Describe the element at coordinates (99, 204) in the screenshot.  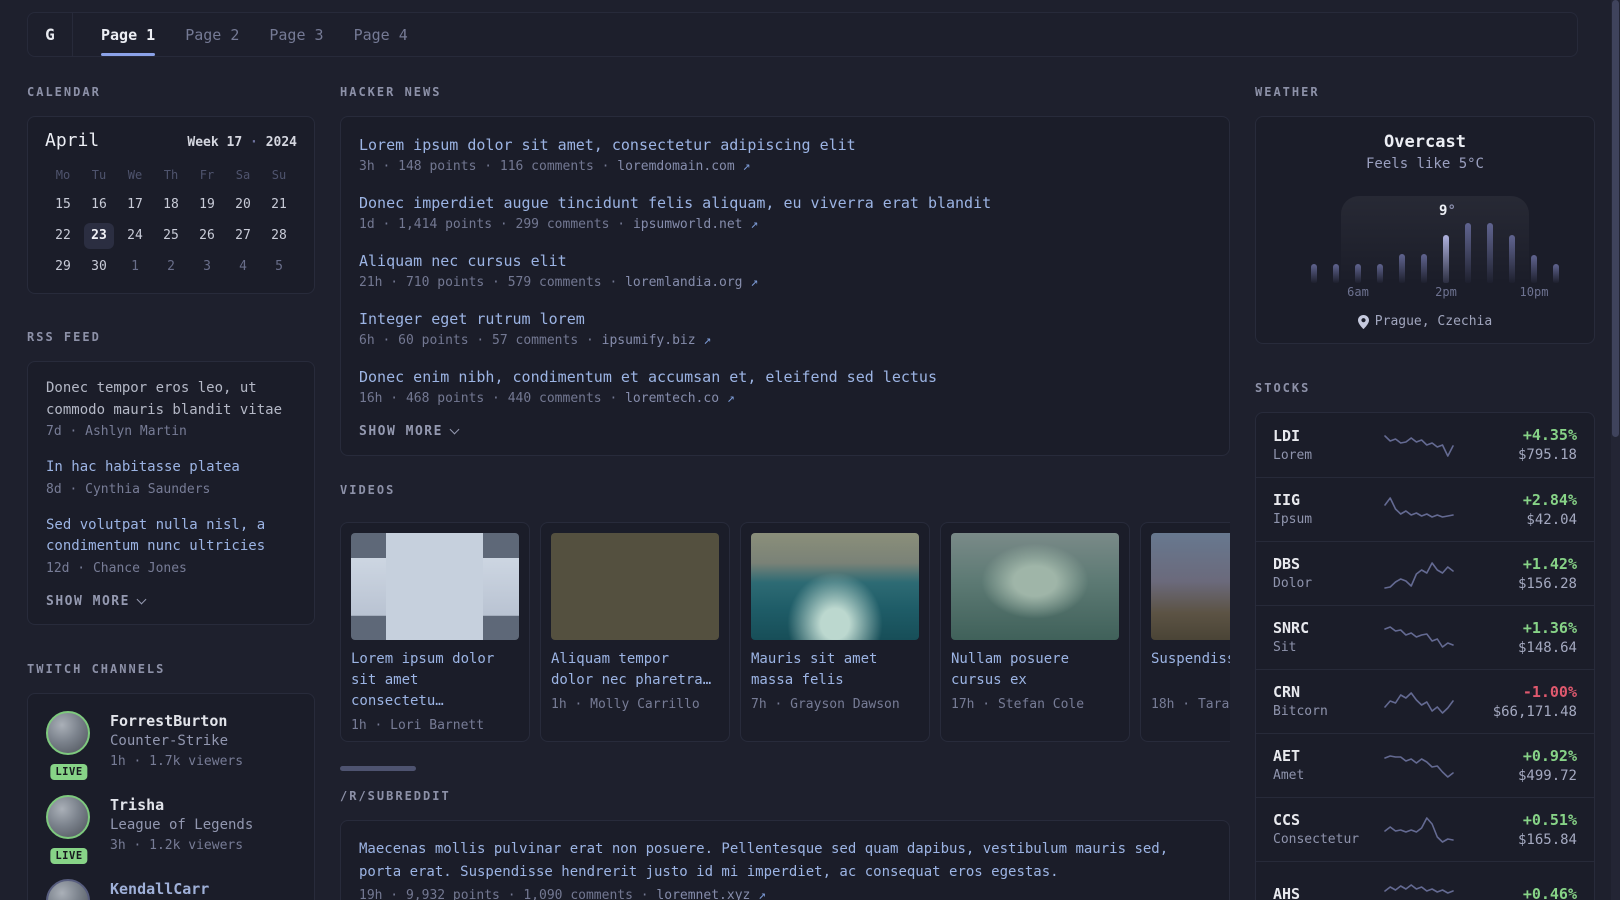
I see `calendar-day: 16` at that location.